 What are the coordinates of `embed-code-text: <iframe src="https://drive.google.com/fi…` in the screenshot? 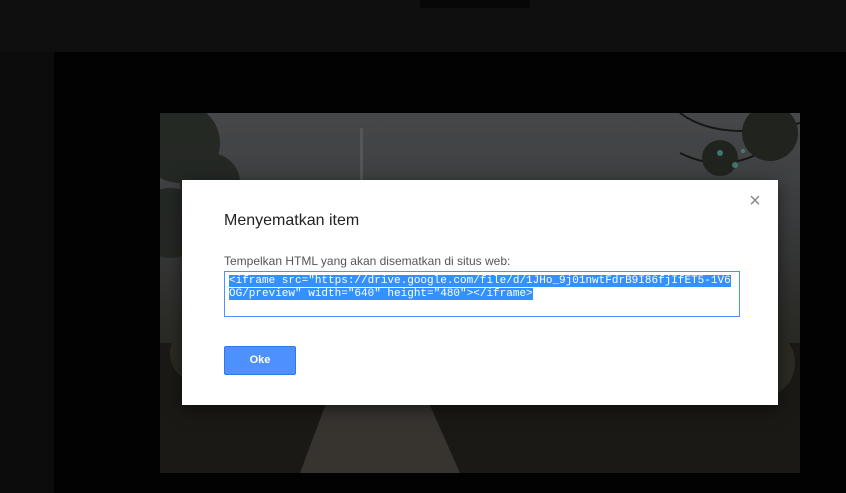 It's located at (480, 287).